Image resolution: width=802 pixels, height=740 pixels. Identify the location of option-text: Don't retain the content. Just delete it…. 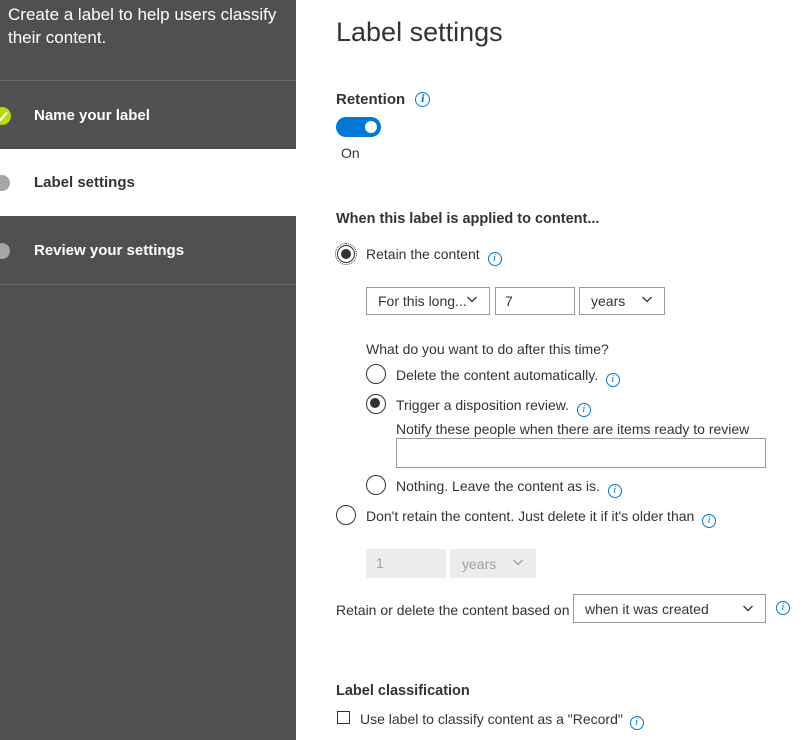
(530, 516).